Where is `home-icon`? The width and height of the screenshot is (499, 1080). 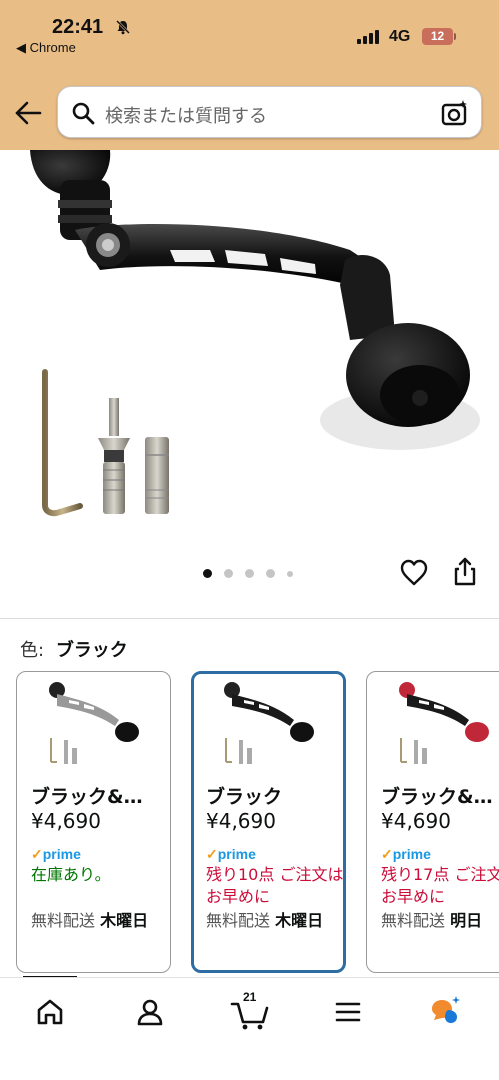 home-icon is located at coordinates (50, 1012).